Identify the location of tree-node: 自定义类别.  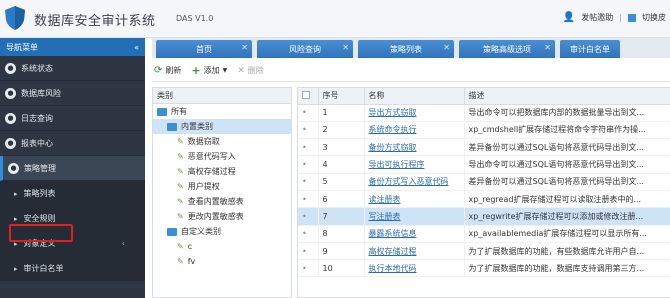
(222, 231).